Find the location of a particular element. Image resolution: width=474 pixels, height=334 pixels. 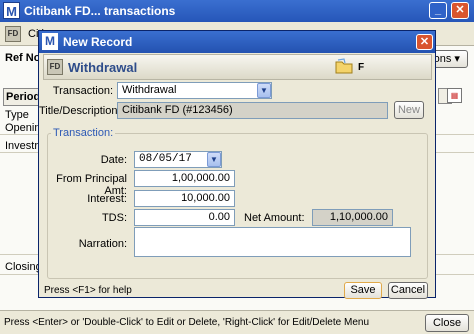

flag-label: F is located at coordinates (361, 67).